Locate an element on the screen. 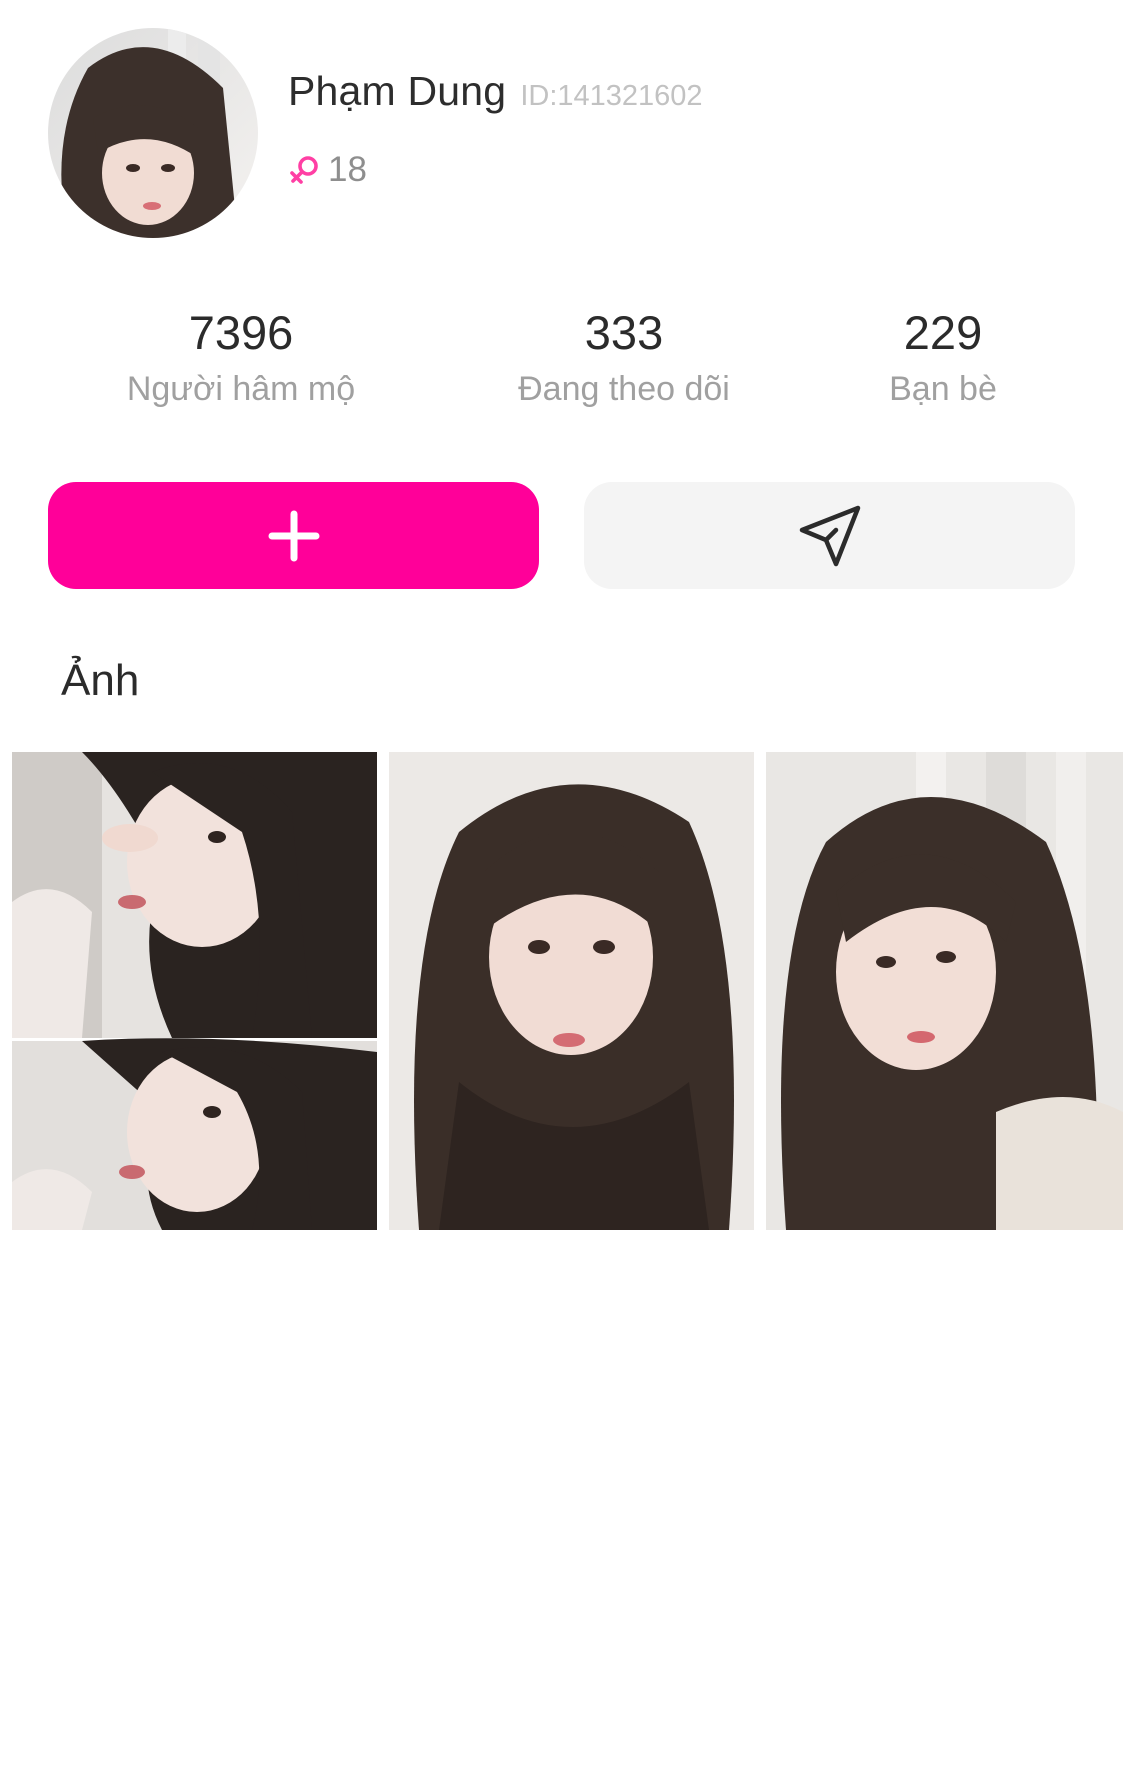  avatar-image is located at coordinates (153, 133).